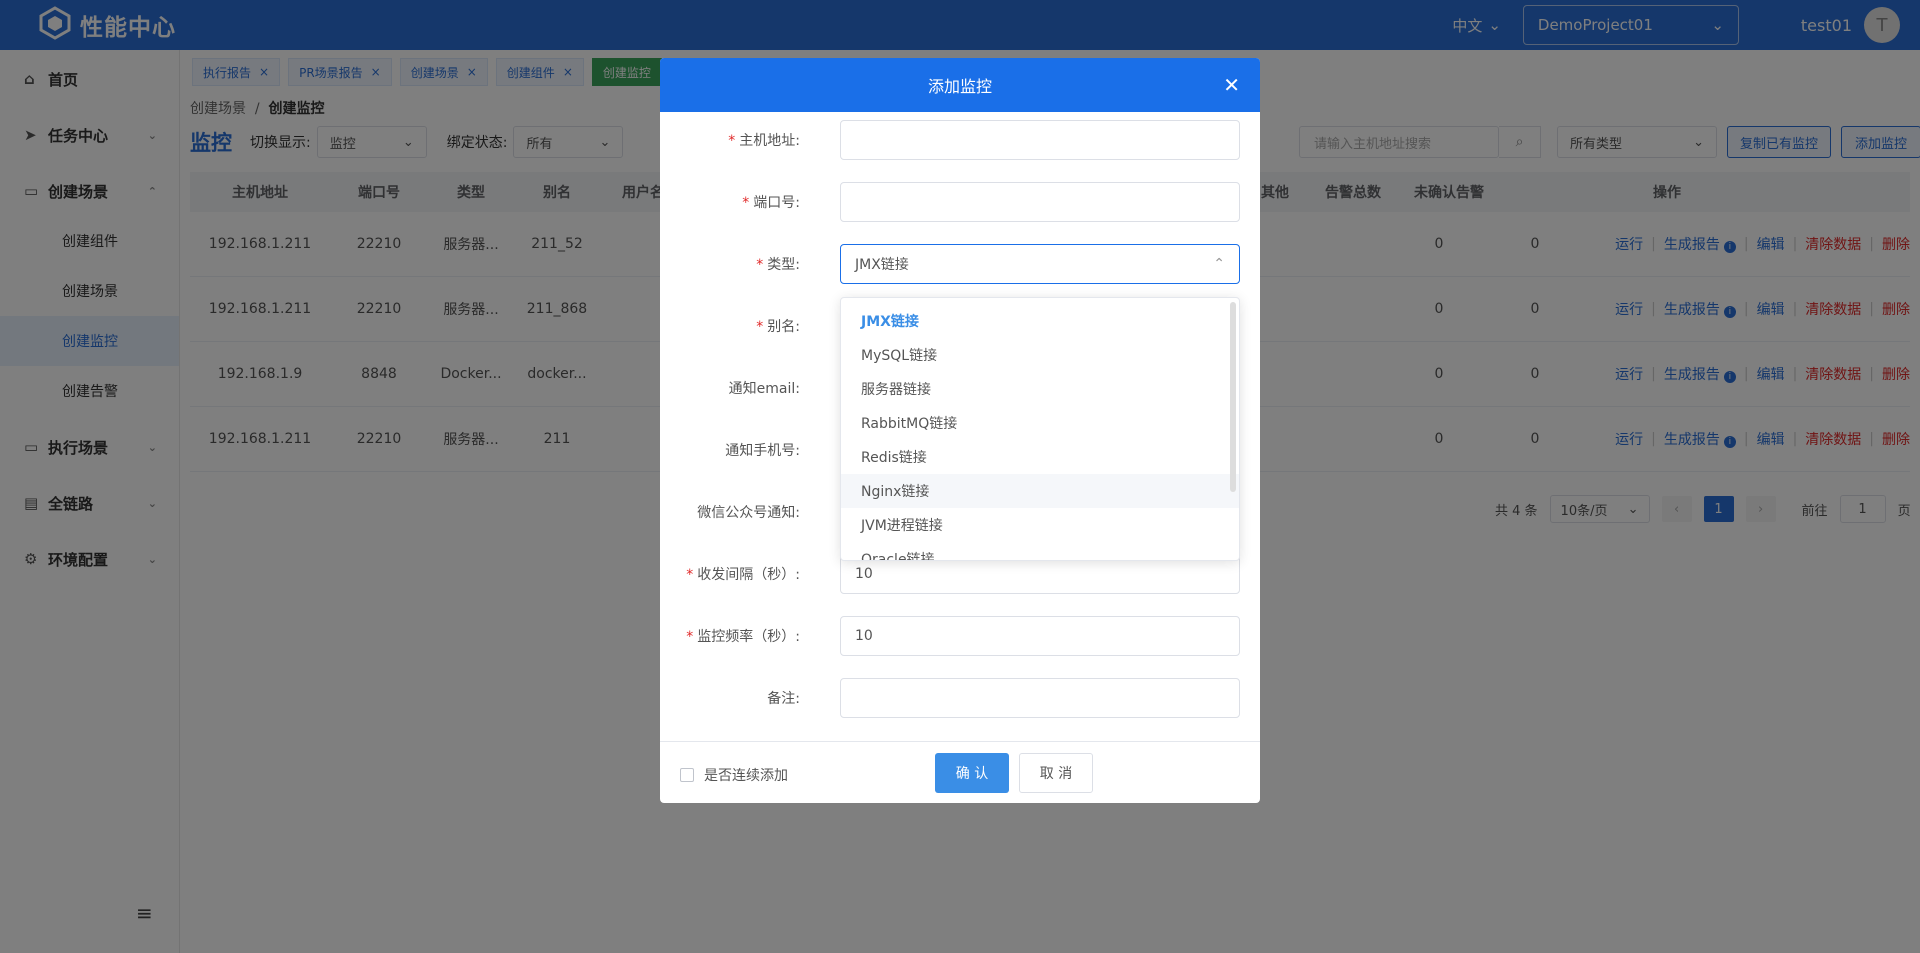  What do you see at coordinates (687, 775) in the screenshot?
I see `checkbox-box` at bounding box center [687, 775].